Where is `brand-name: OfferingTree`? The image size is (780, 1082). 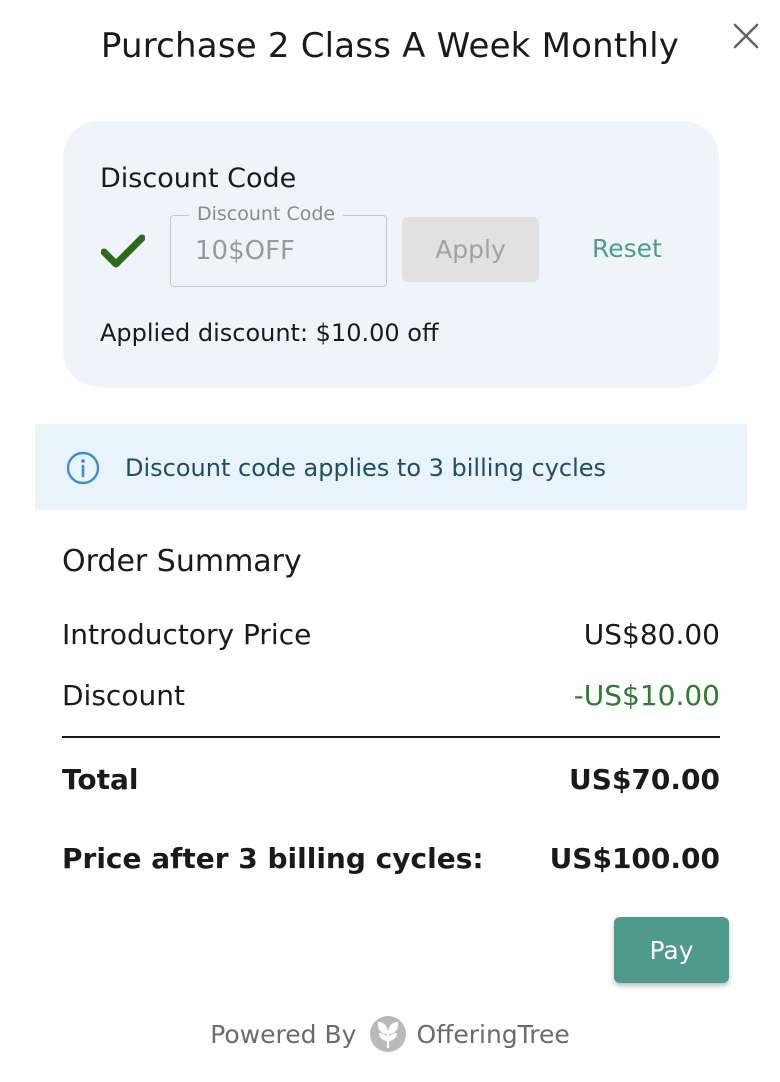 brand-name: OfferingTree is located at coordinates (493, 1034).